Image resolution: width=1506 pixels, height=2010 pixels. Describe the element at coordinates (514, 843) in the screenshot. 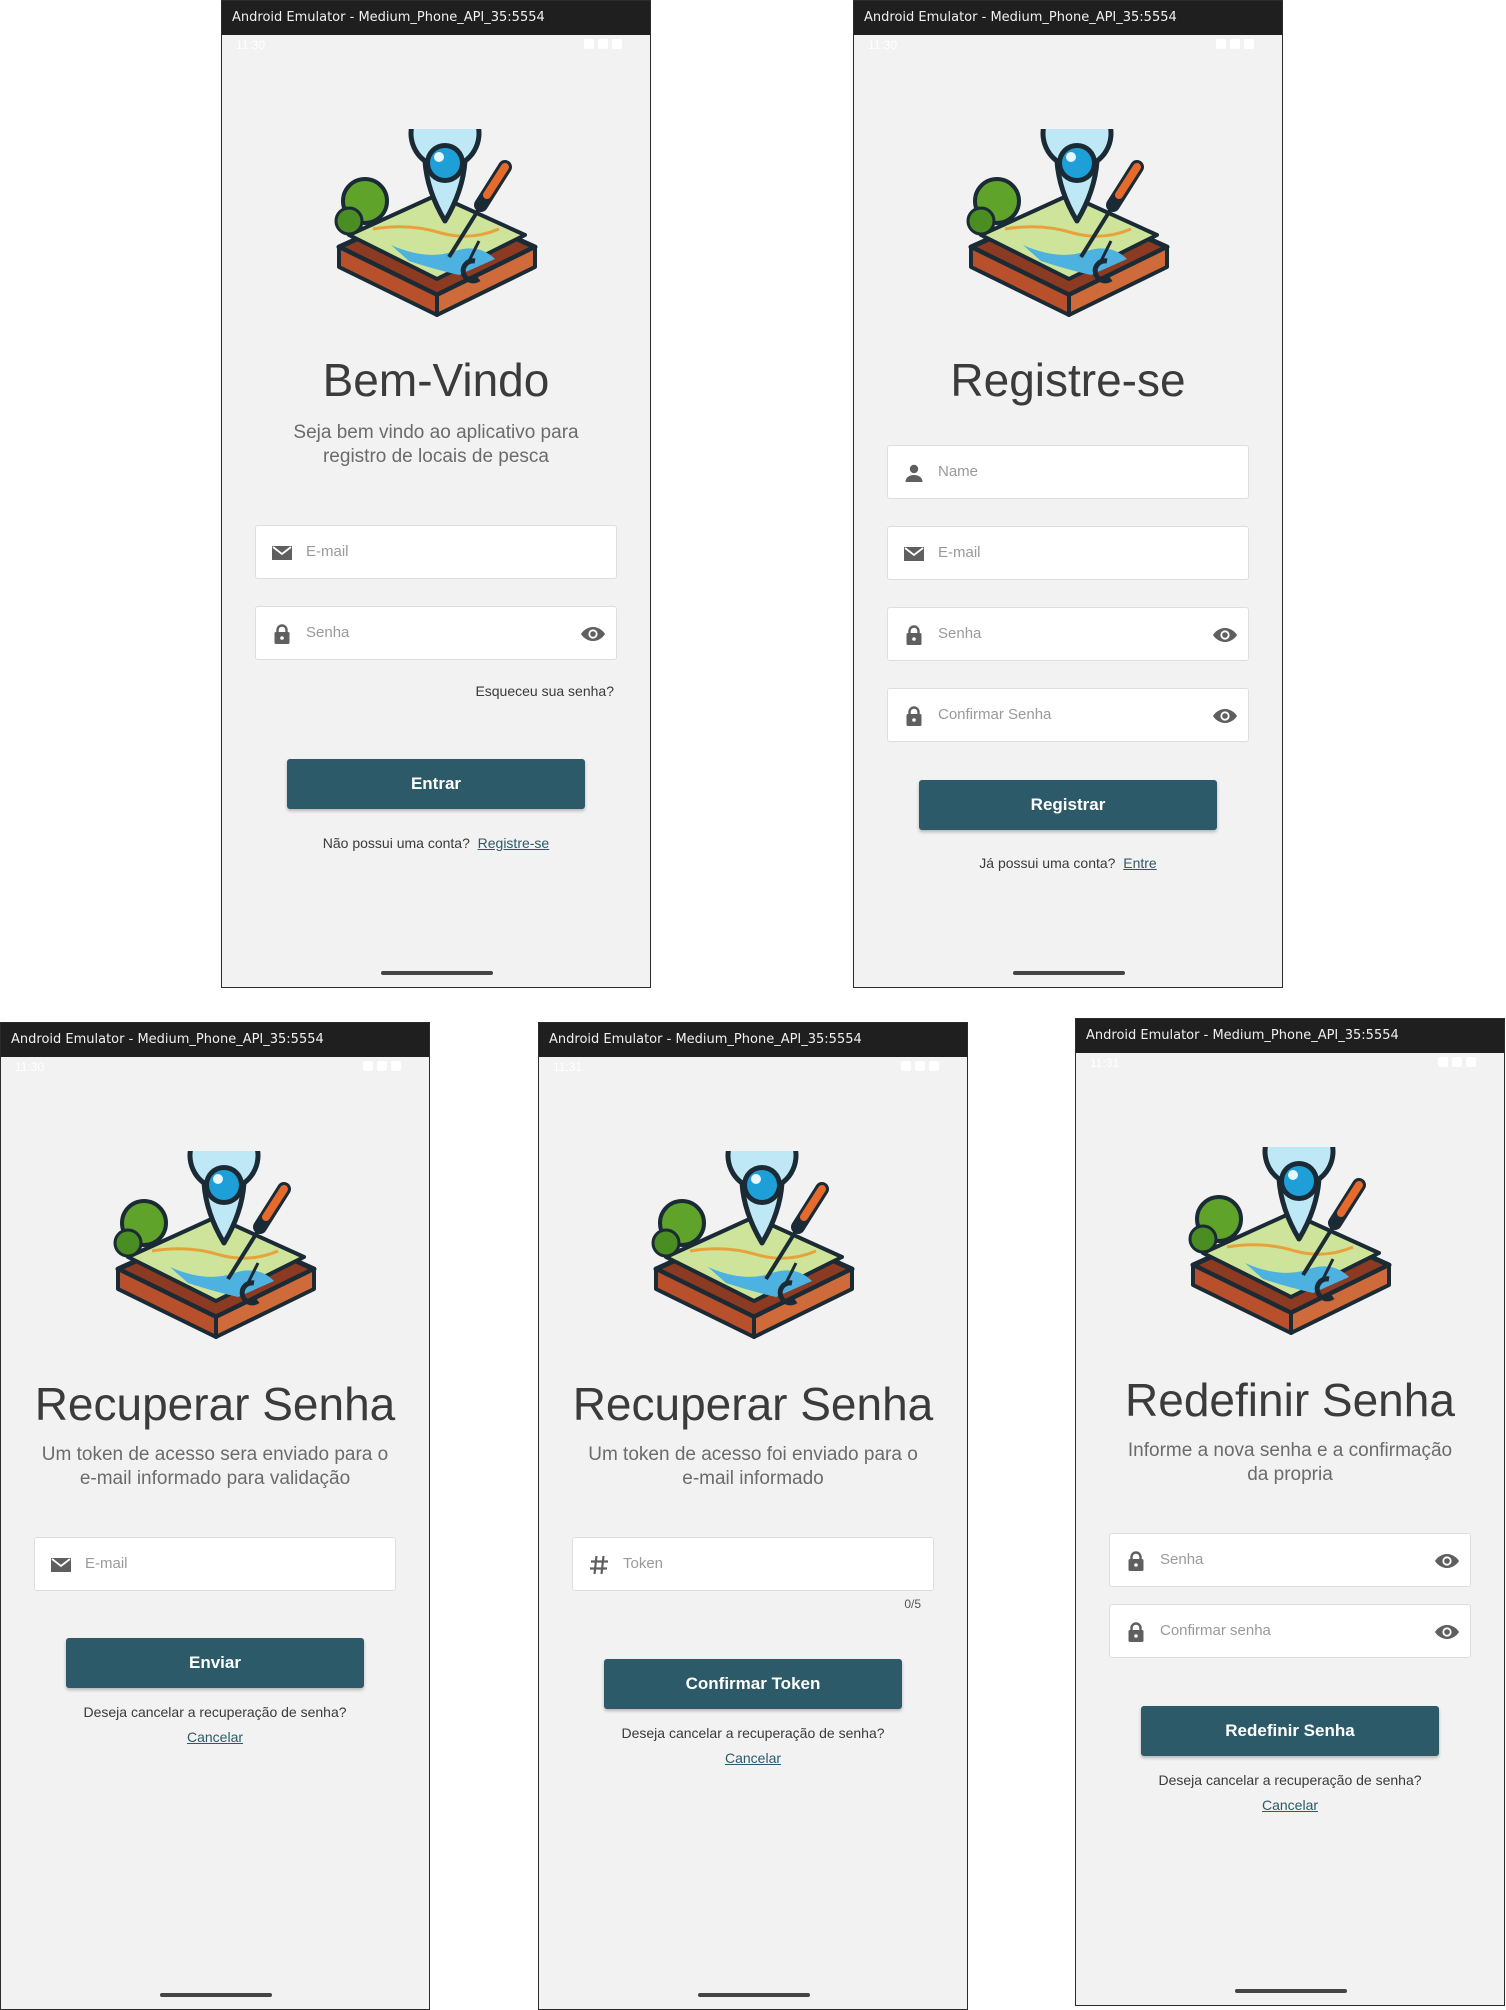

I see `register-link: Registre-se` at that location.